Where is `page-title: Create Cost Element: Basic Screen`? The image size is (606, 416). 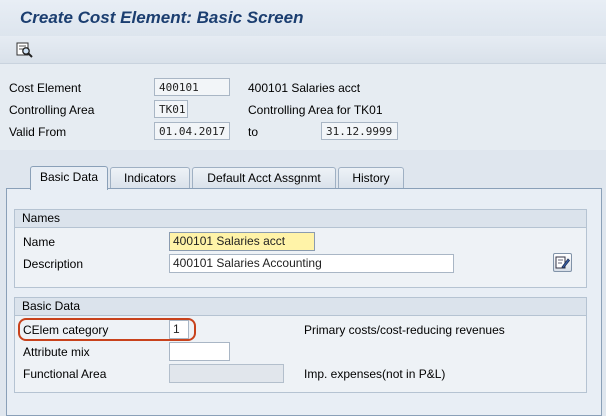 page-title: Create Cost Element: Basic Screen is located at coordinates (162, 17).